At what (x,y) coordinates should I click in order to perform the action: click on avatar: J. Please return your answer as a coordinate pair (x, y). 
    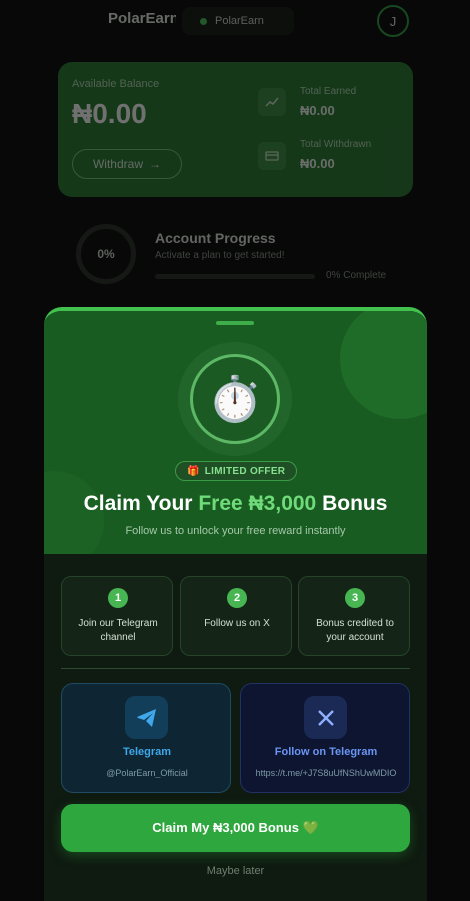
    Looking at the image, I should click on (393, 21).